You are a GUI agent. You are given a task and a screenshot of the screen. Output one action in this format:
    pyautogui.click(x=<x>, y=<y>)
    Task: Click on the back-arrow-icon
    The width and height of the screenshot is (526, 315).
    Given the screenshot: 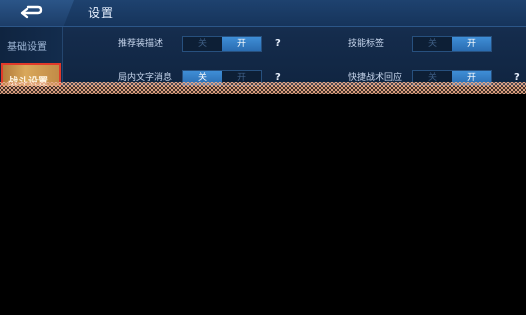 What is the action you would take?
    pyautogui.click(x=31, y=12)
    